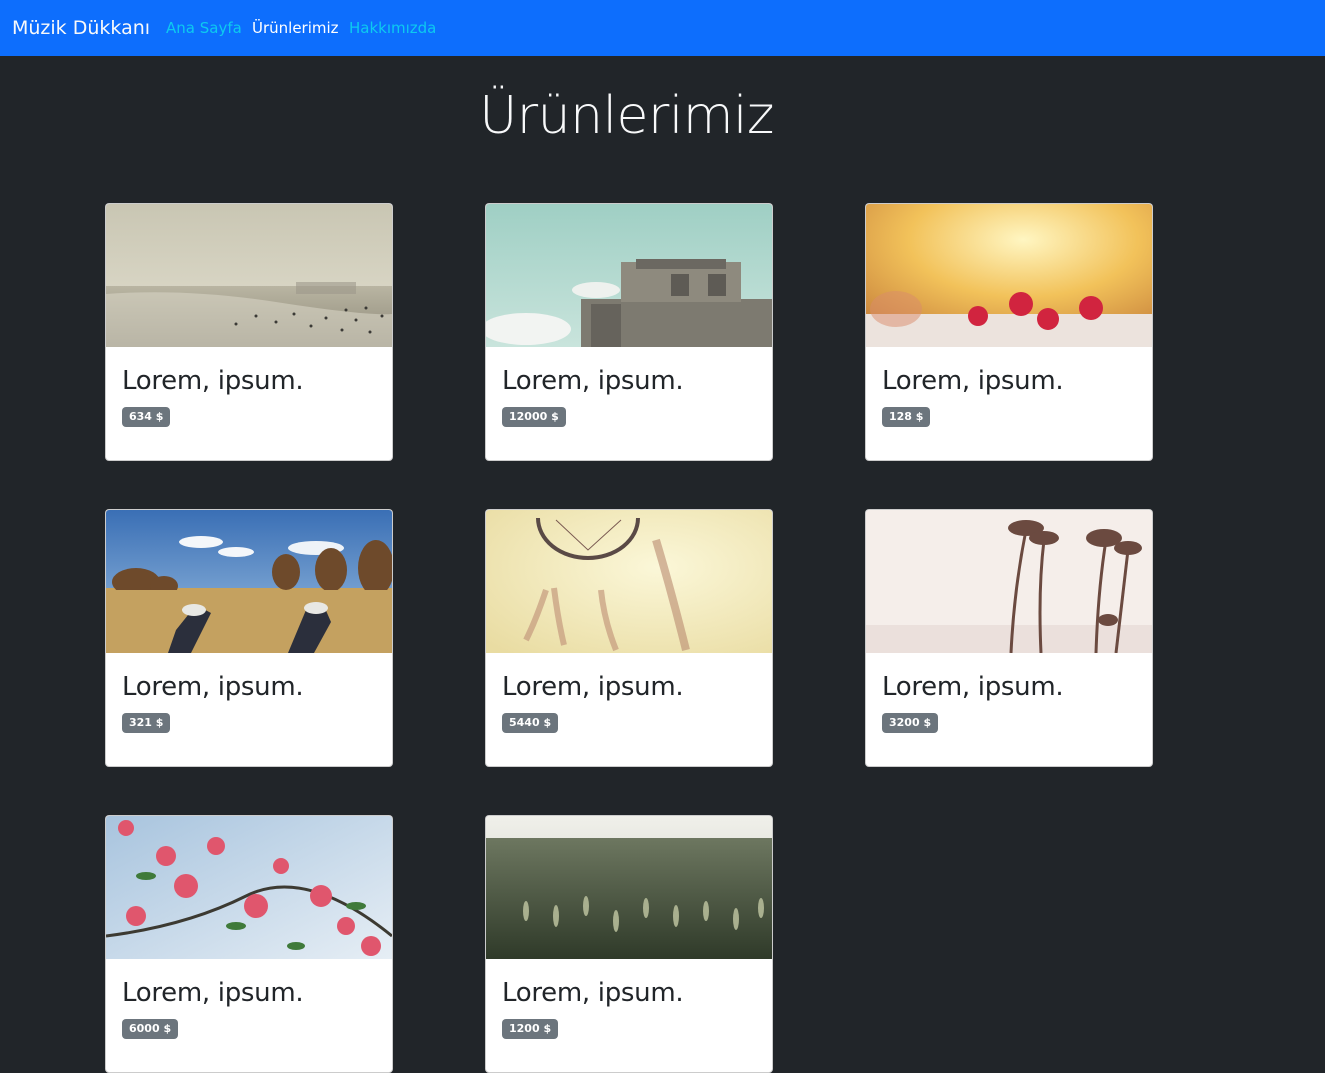  Describe the element at coordinates (295, 28) in the screenshot. I see `nav-link-products: Ürünlerimiz` at that location.